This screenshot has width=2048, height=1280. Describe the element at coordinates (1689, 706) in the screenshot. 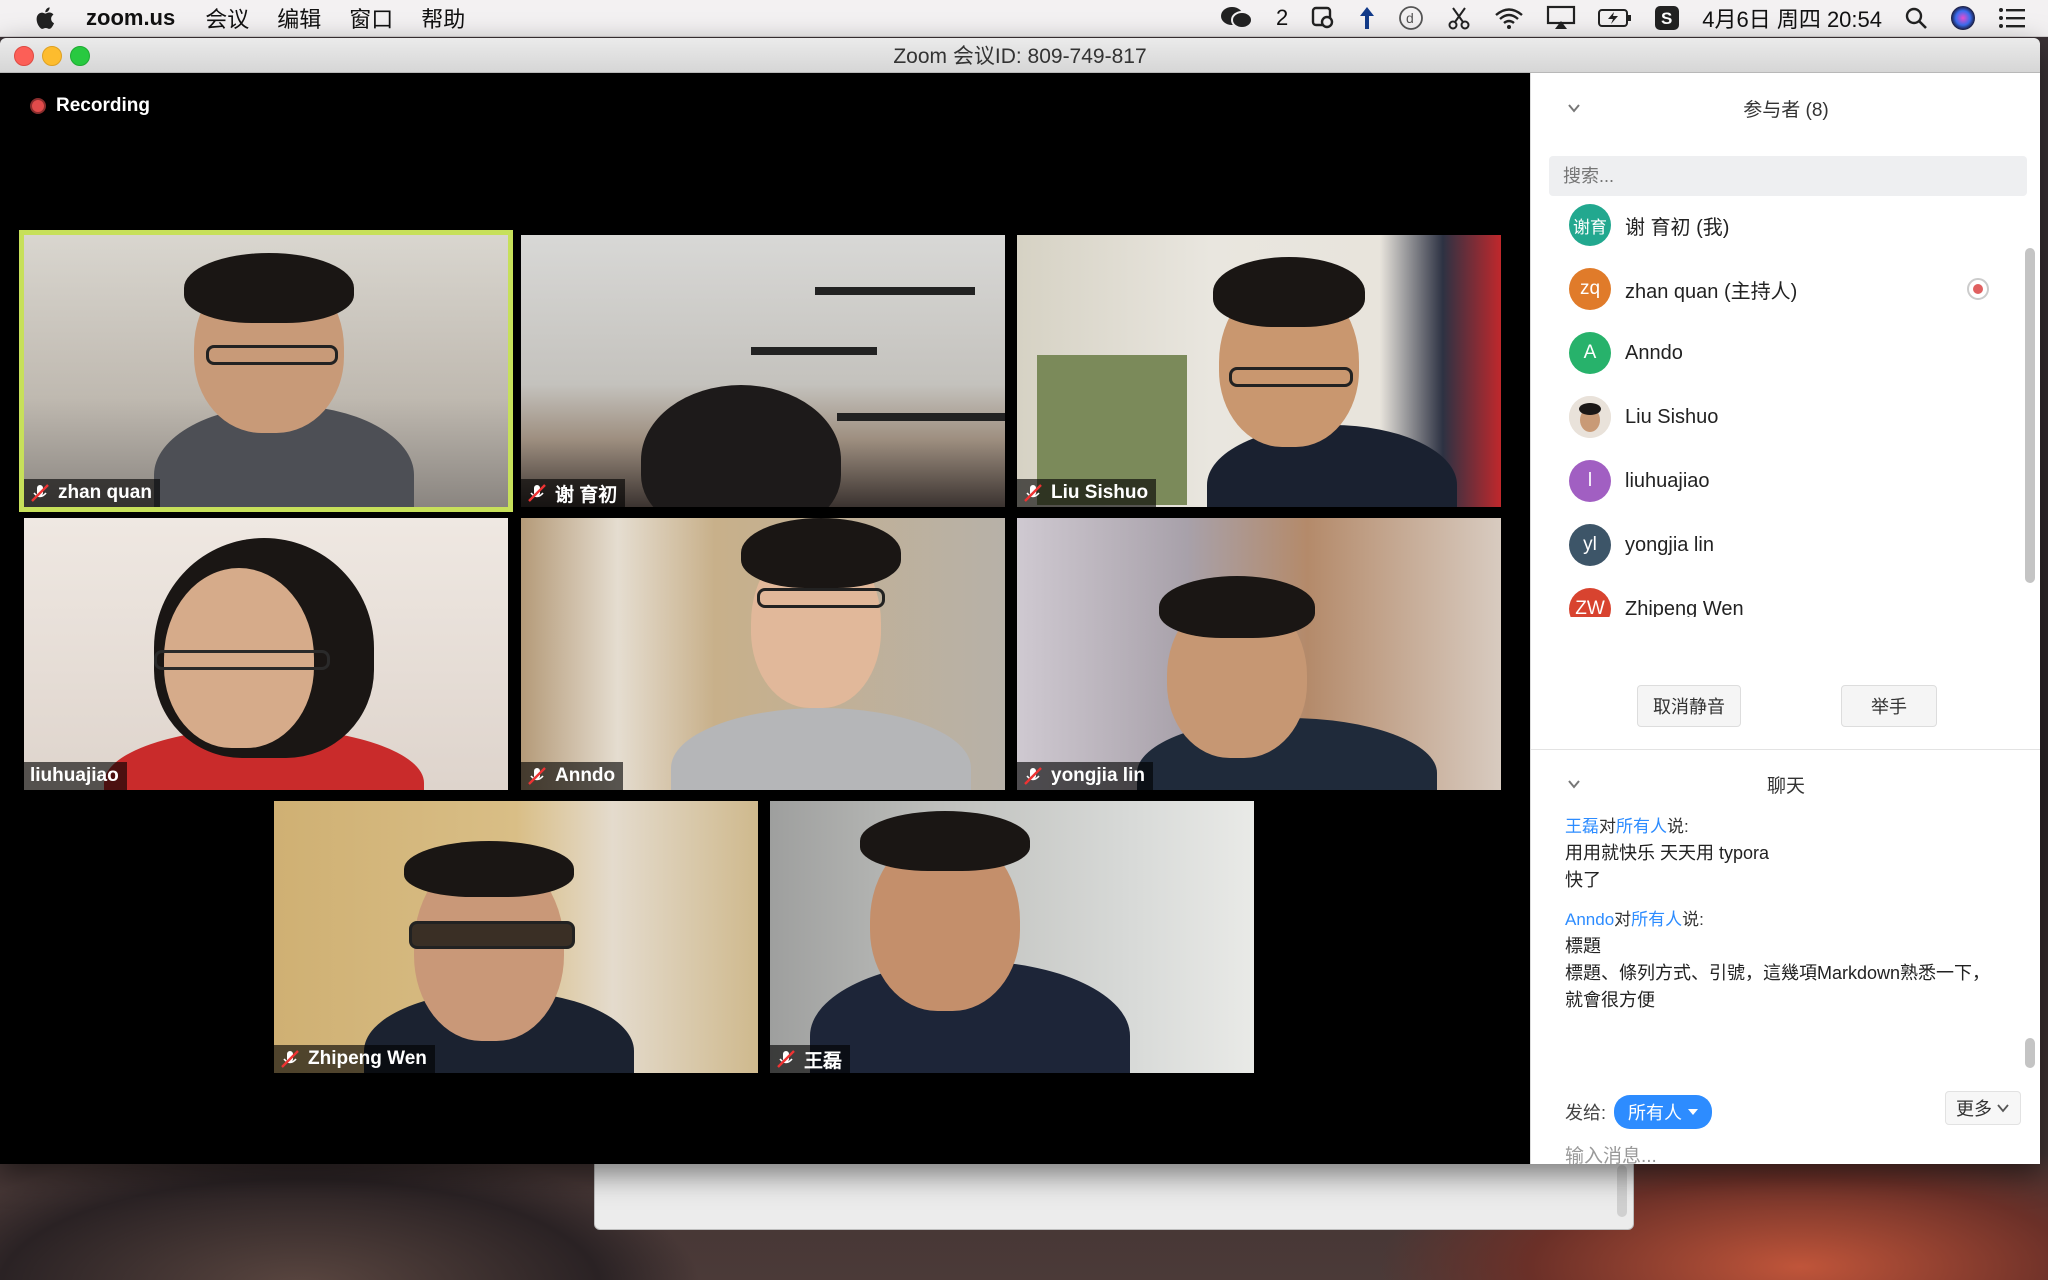

I see `unmute-button: 取消静音` at that location.